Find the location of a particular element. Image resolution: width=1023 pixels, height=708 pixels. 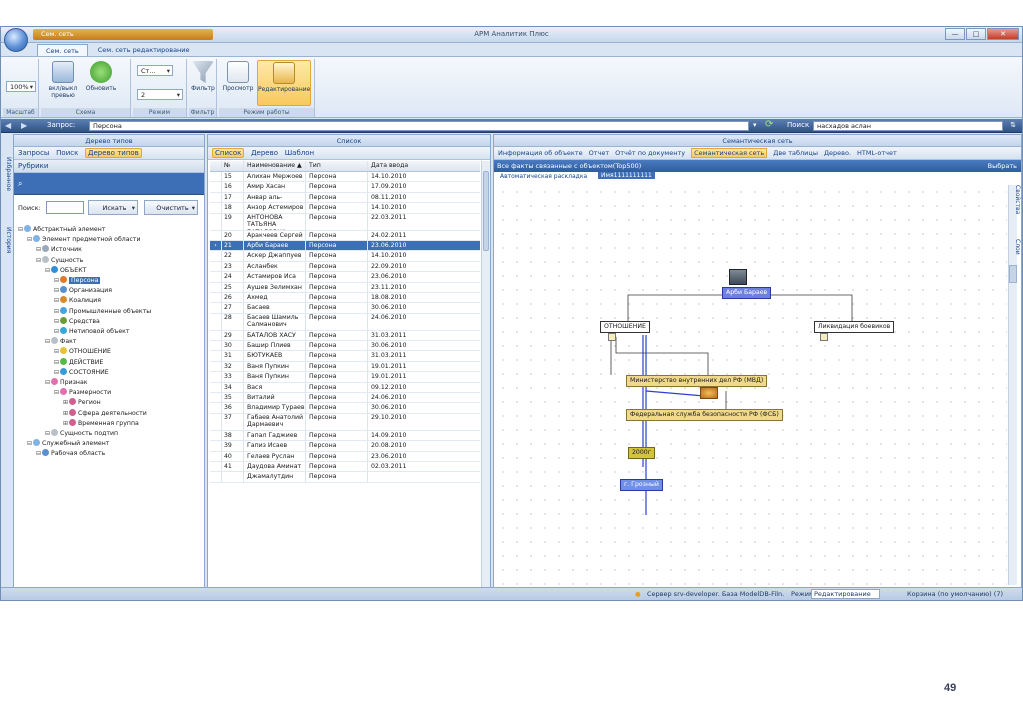

search-tab: Поиск is located at coordinates (67, 153).